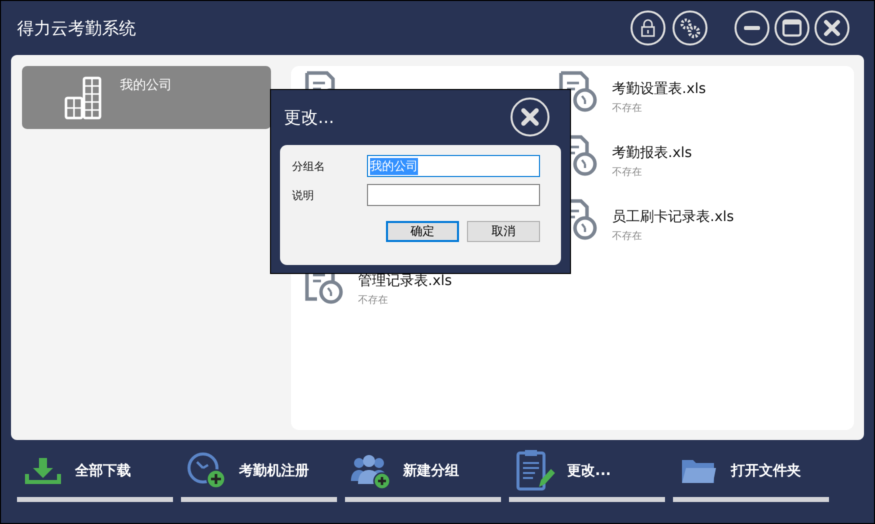 This screenshot has height=524, width=875. What do you see at coordinates (503, 231) in the screenshot?
I see `cancel-button: 取消` at bounding box center [503, 231].